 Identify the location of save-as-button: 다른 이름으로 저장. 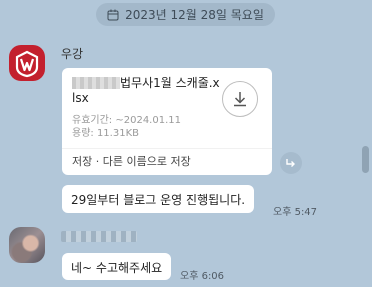
(147, 161).